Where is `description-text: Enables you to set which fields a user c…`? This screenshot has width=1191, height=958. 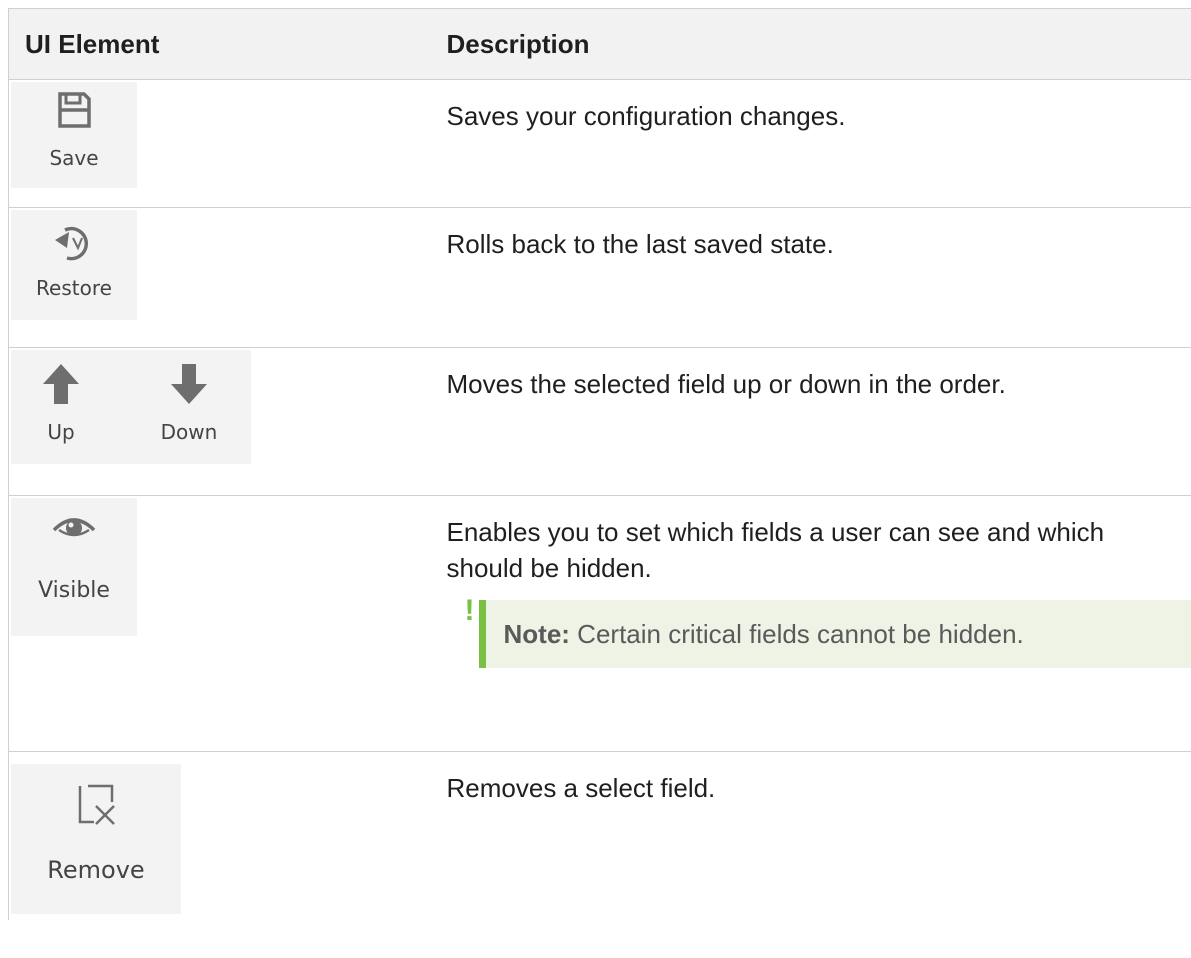
description-text: Enables you to set which fields a user c… is located at coordinates (775, 550).